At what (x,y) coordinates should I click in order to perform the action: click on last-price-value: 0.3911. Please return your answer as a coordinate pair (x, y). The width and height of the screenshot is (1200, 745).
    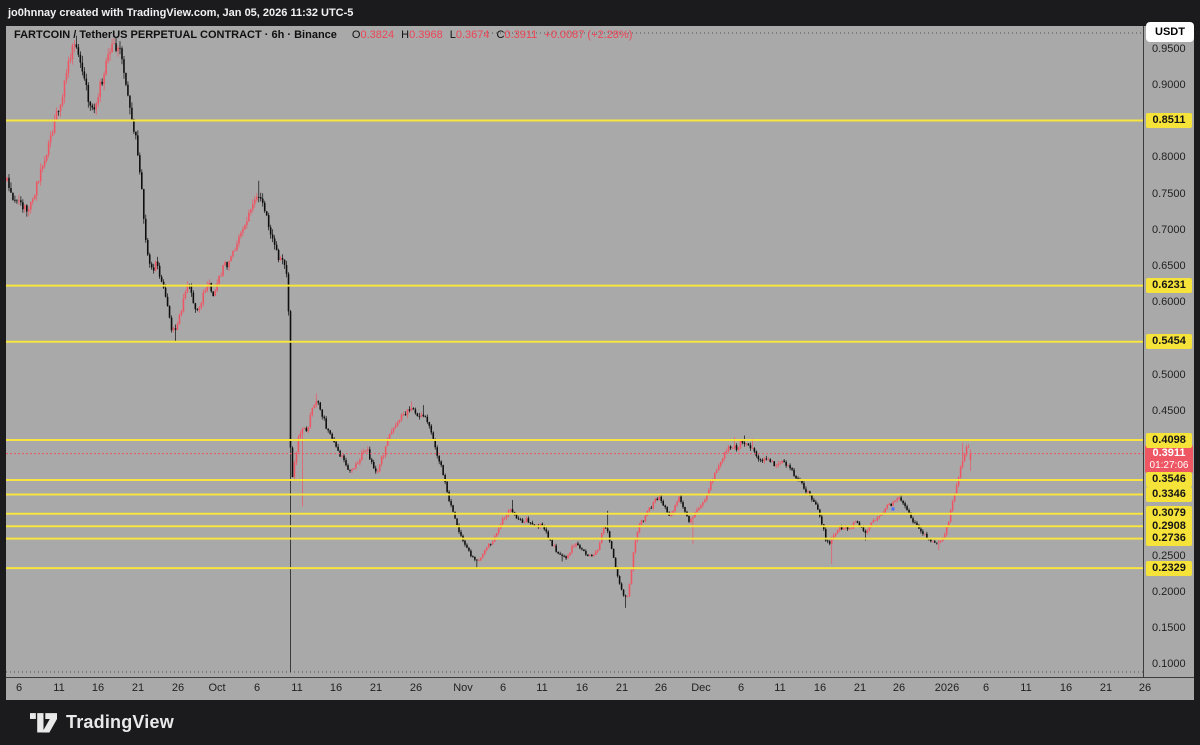
    Looking at the image, I should click on (1169, 452).